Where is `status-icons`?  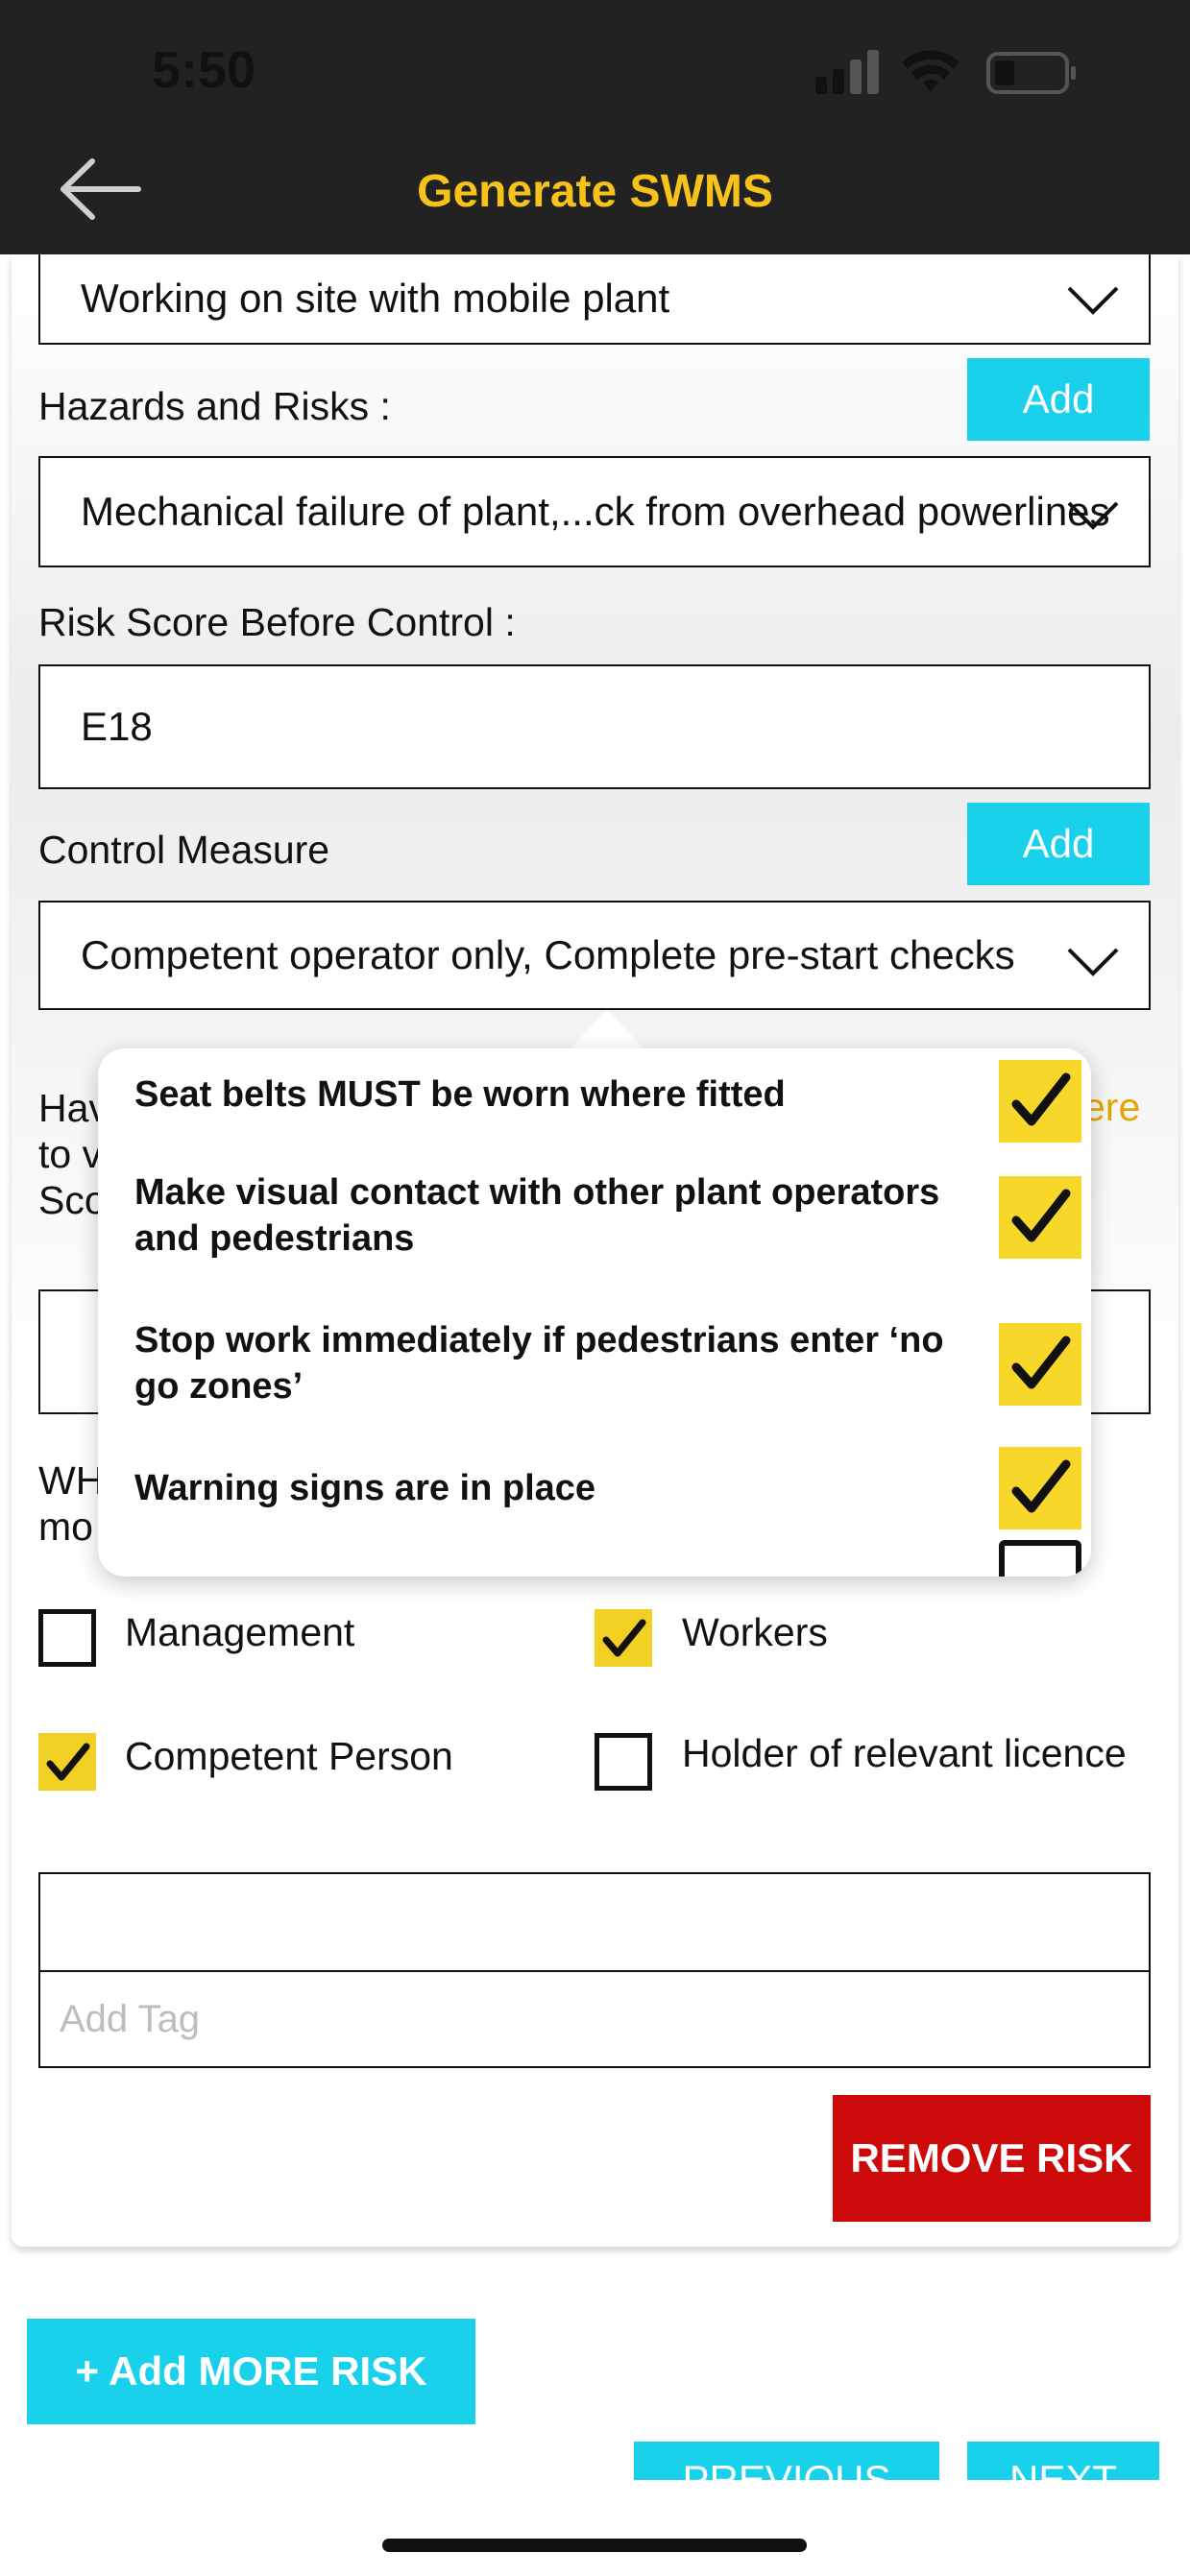
status-icons is located at coordinates (946, 72).